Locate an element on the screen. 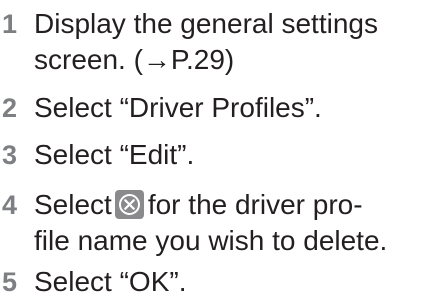 This screenshot has height=304, width=422. step-text-line: screen. (→P.29) is located at coordinates (134, 59).